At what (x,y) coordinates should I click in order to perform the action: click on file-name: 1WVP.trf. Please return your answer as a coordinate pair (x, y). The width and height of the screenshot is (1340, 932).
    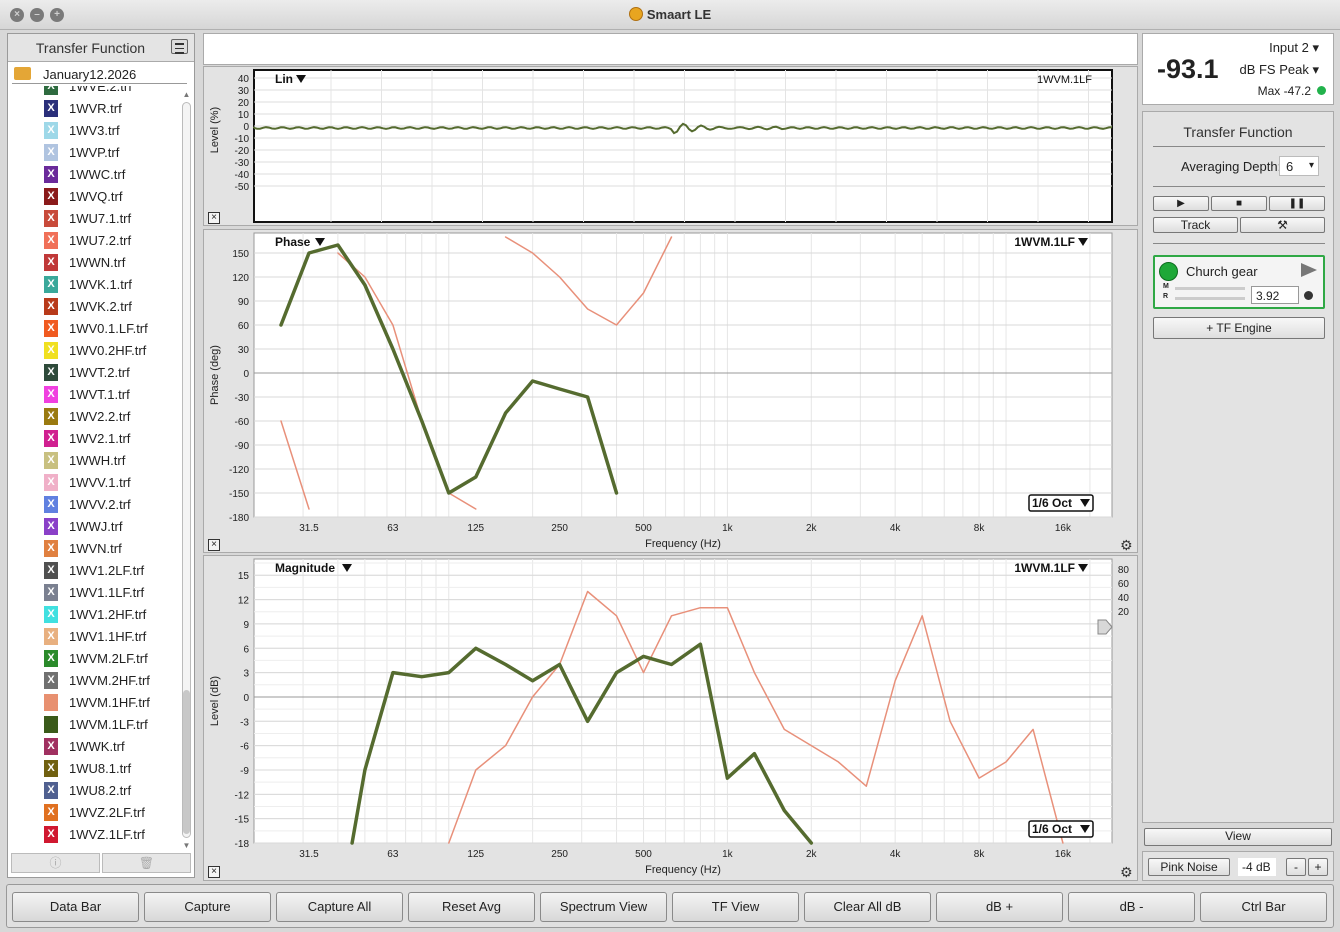
    Looking at the image, I should click on (94, 152).